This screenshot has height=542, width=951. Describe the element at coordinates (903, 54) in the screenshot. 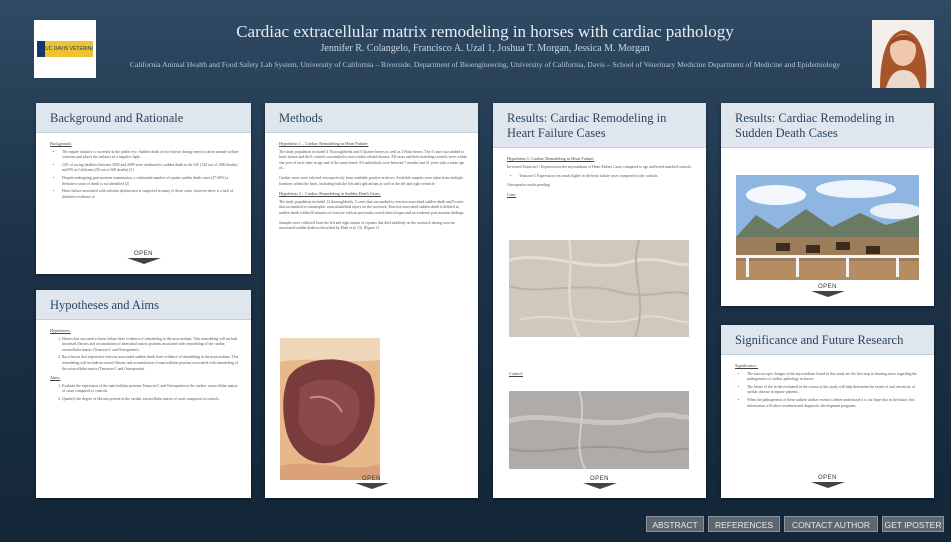

I see `author-photo` at that location.